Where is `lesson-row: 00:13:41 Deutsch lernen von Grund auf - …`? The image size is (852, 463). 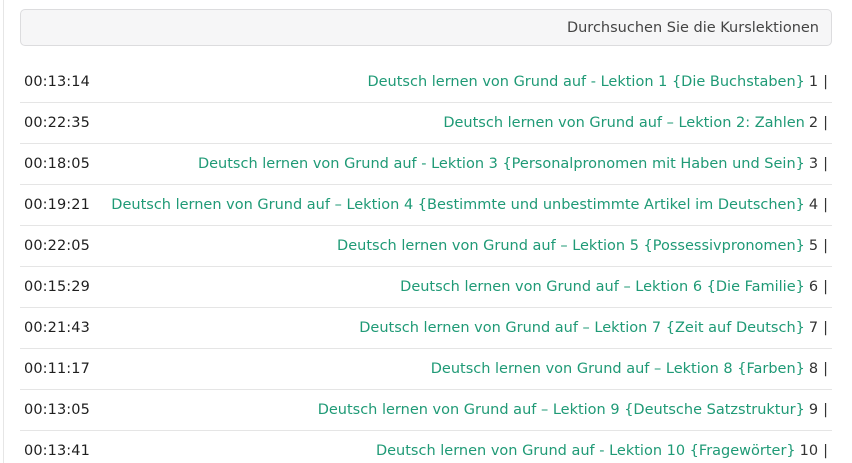
lesson-row: 00:13:41 Deutsch lernen von Grund auf - … is located at coordinates (426, 447).